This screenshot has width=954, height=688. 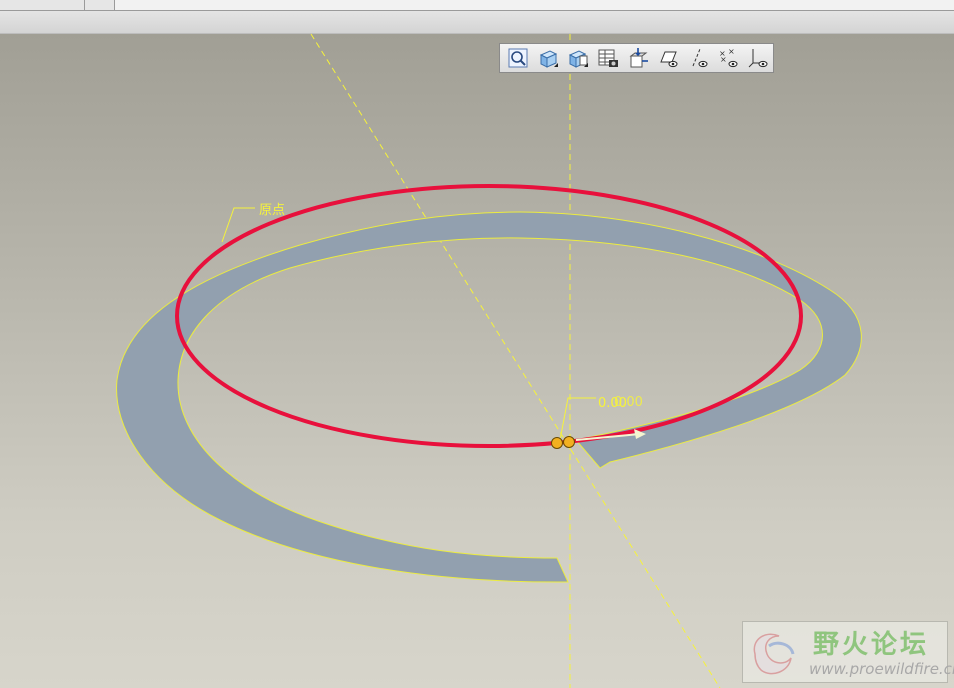 I want to click on zoom-icon, so click(x=518, y=58).